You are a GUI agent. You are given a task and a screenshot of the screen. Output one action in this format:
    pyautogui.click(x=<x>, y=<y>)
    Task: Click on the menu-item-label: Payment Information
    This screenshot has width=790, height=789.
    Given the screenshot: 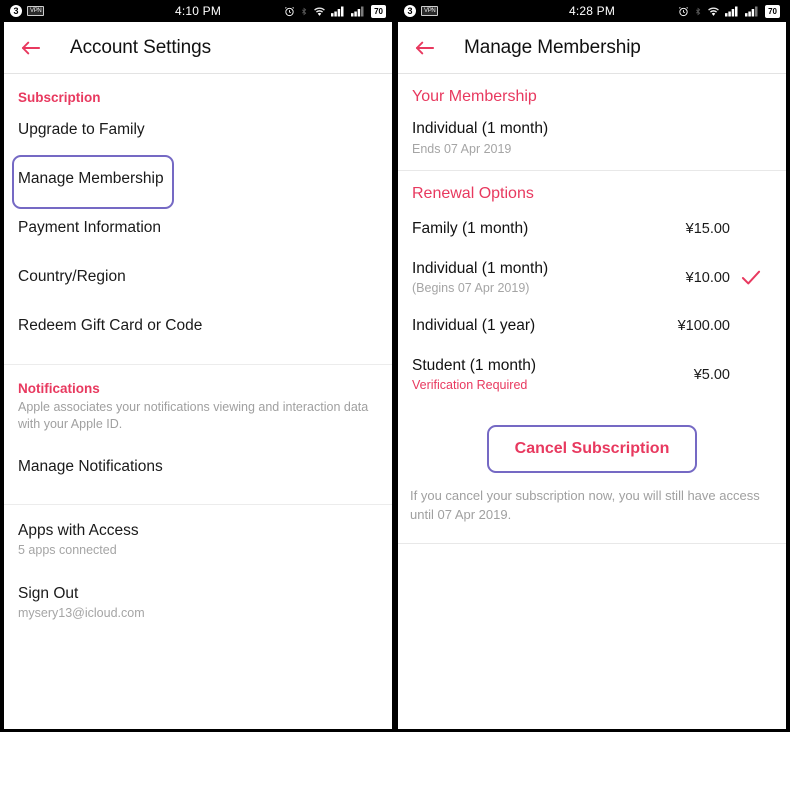 What is the action you would take?
    pyautogui.click(x=90, y=227)
    